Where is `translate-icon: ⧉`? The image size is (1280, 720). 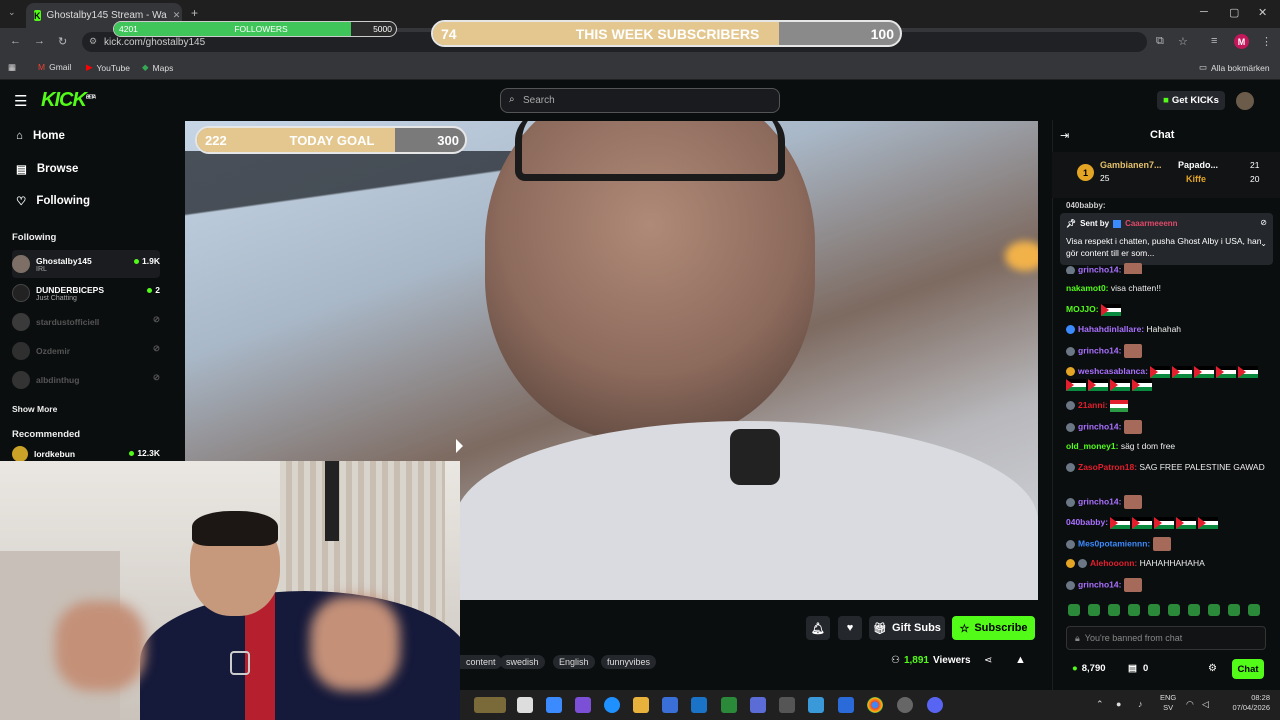
translate-icon: ⧉ is located at coordinates (1160, 41).